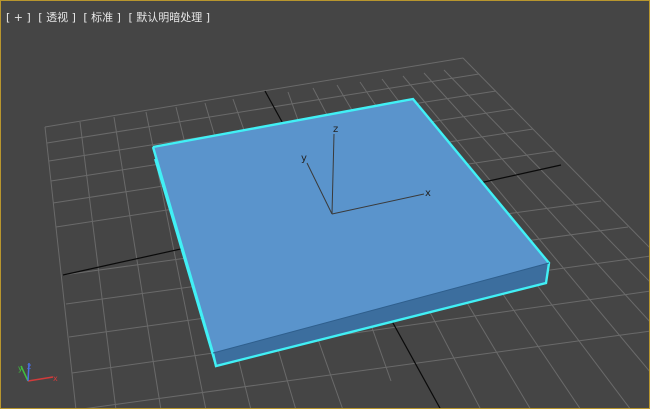  Describe the element at coordinates (335, 129) in the screenshot. I see `gizmo-z-label: z` at that location.